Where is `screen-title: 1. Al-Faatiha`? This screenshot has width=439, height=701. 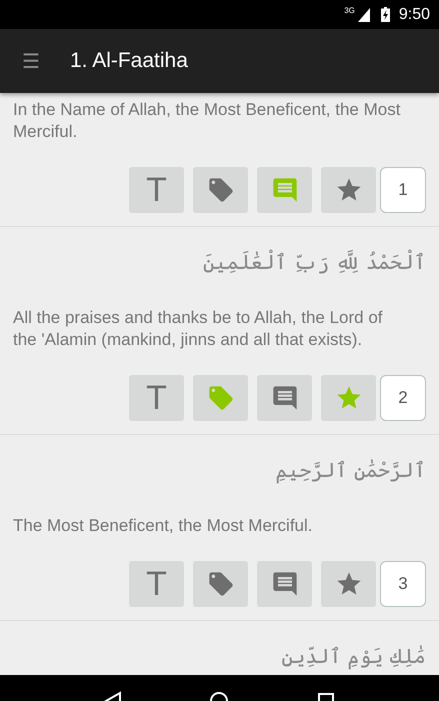
screen-title: 1. Al-Faatiha is located at coordinates (129, 61).